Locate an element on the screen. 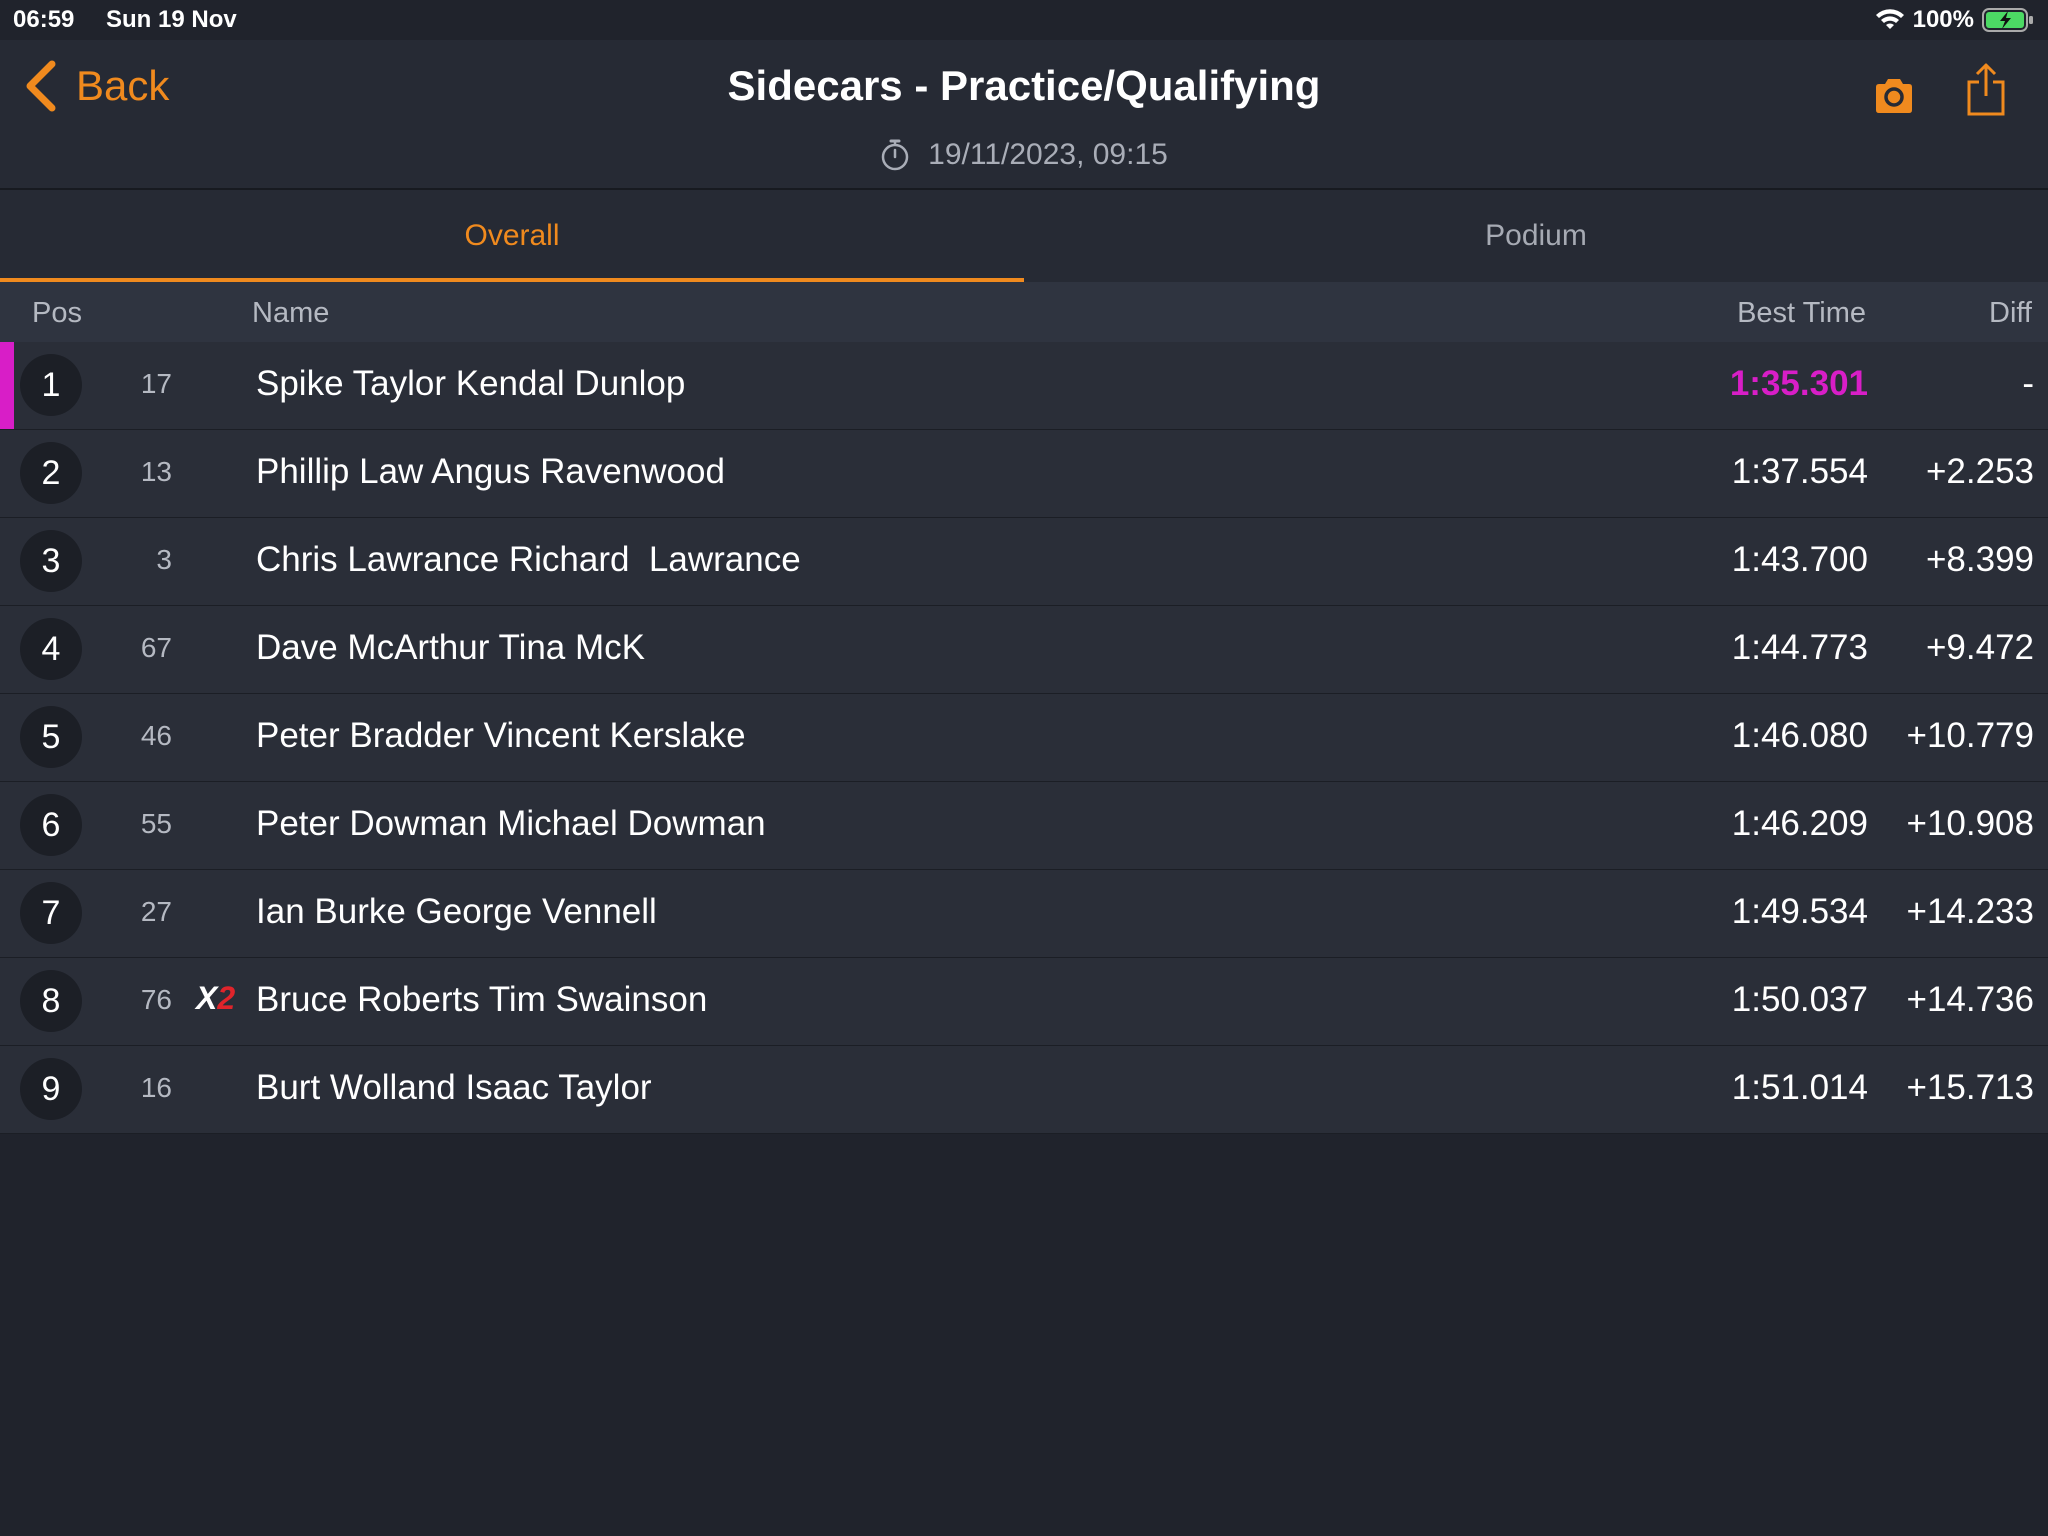  best-time: 1:46.080 is located at coordinates (1799, 735).